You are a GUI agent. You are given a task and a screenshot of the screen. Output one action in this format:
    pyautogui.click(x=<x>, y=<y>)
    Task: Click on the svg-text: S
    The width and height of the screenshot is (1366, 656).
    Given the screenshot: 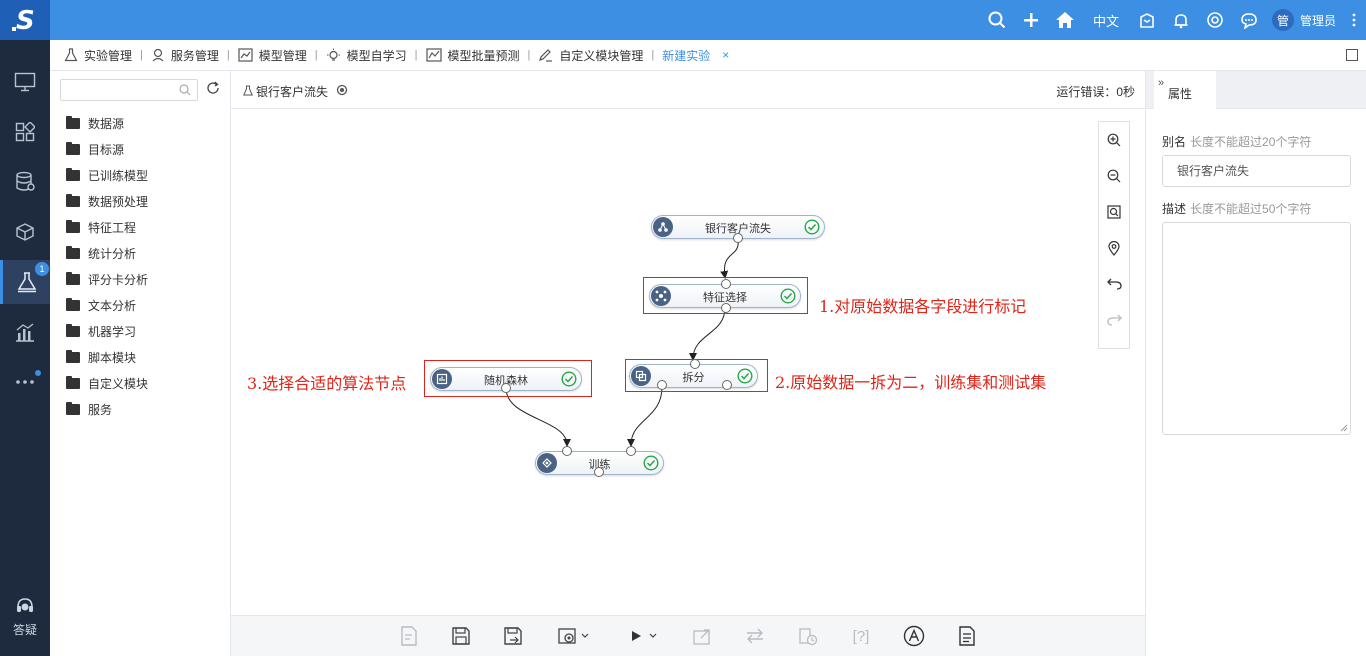 What is the action you would take?
    pyautogui.click(x=25, y=20)
    